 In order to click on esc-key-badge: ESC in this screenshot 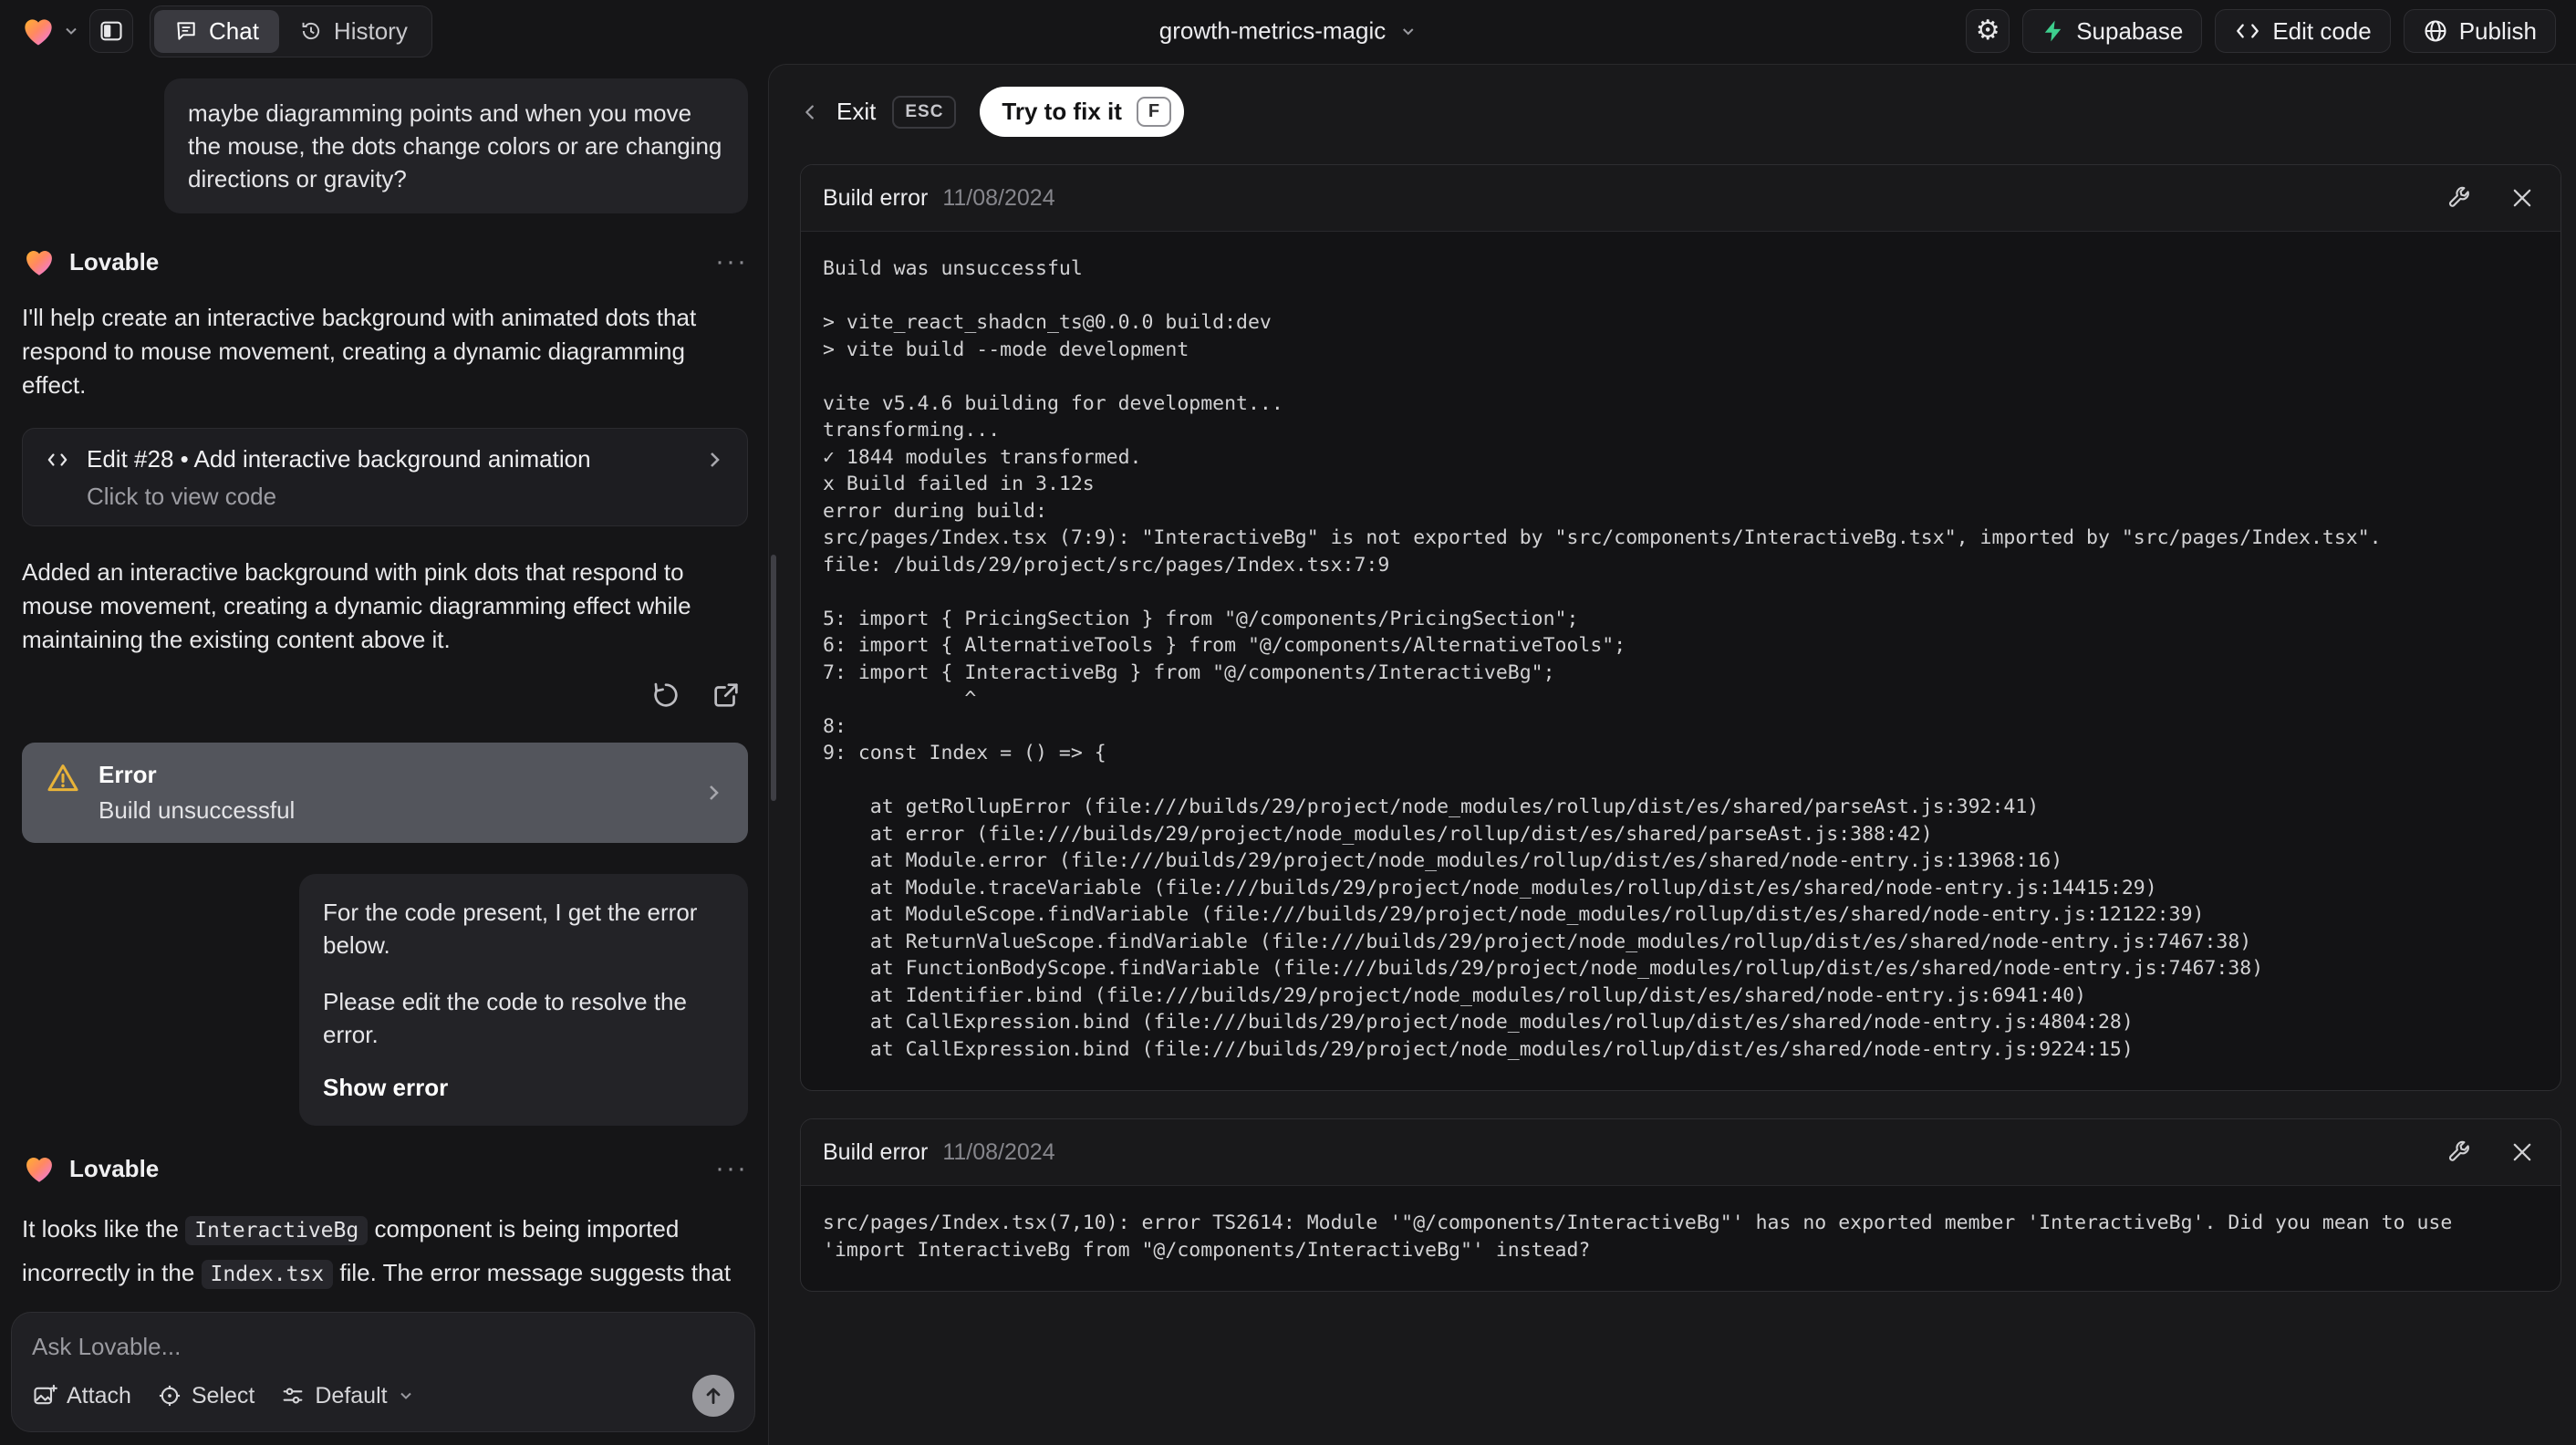, I will do `click(924, 112)`.